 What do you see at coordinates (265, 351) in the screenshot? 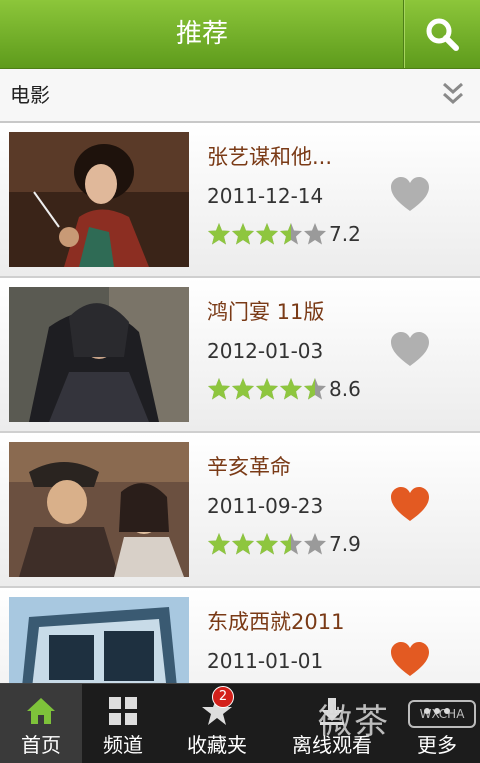
I see `release-date: 2012-01-03` at bounding box center [265, 351].